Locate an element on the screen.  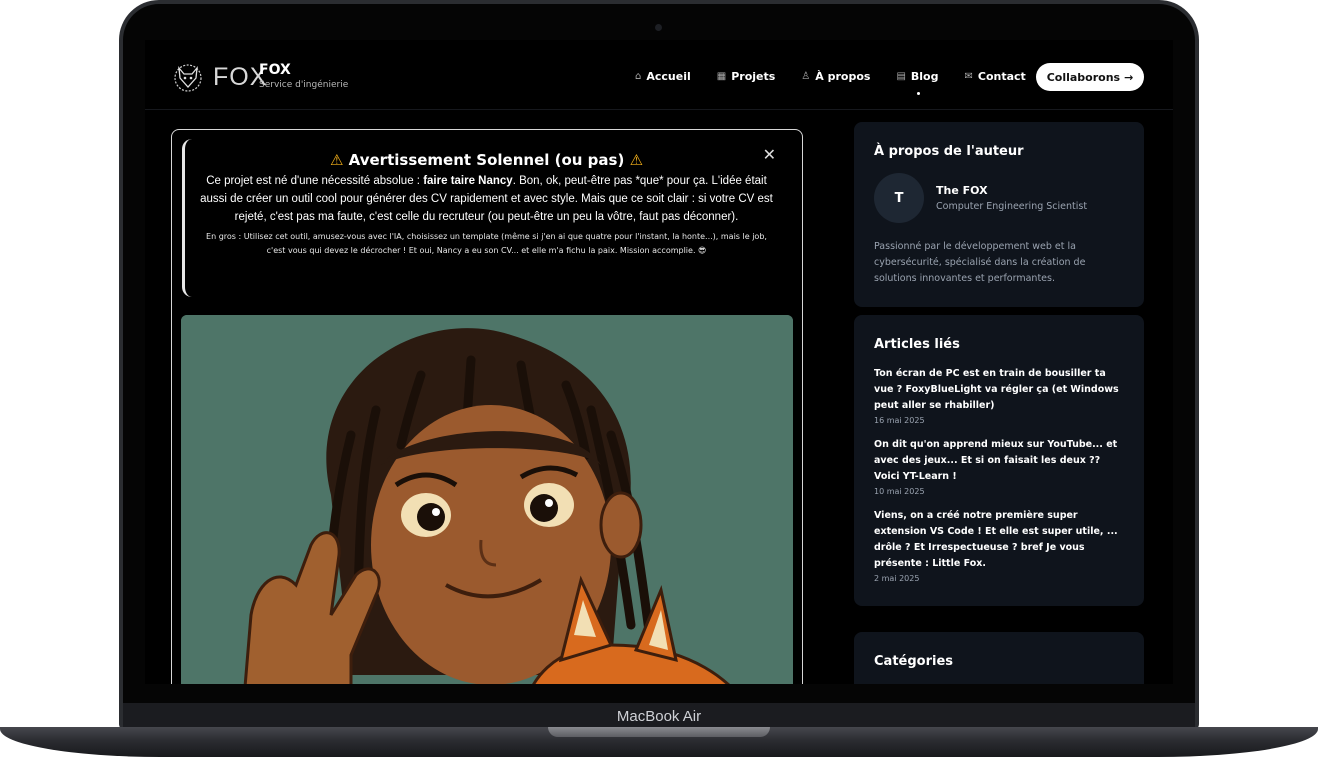
nav-item-label: Projets is located at coordinates (753, 76).